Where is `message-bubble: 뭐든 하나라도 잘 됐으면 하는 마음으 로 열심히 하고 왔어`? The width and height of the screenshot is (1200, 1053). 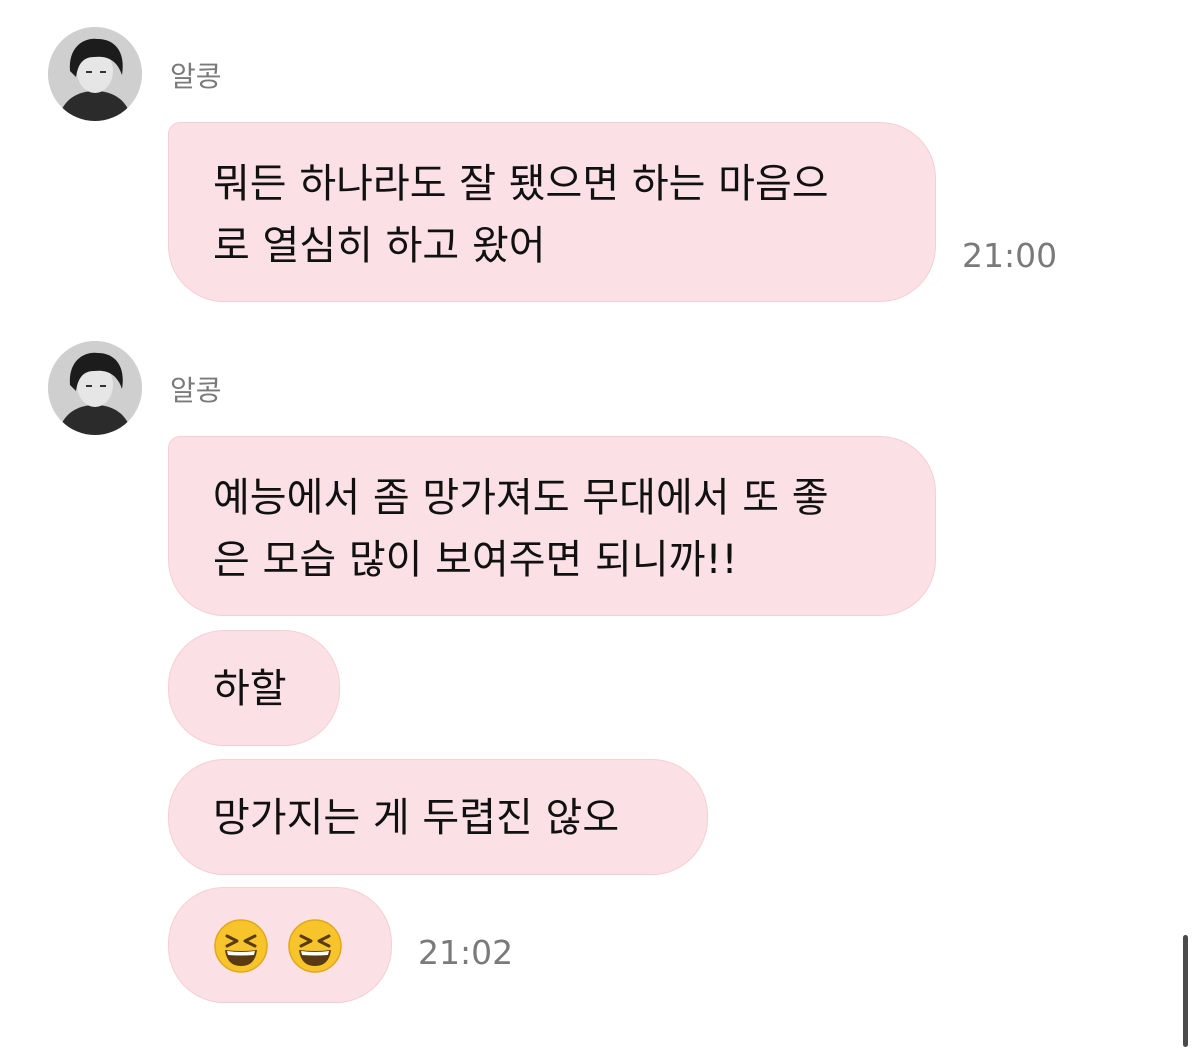
message-bubble: 뭐든 하나라도 잘 됐으면 하는 마음으 로 열심히 하고 왔어 is located at coordinates (552, 212).